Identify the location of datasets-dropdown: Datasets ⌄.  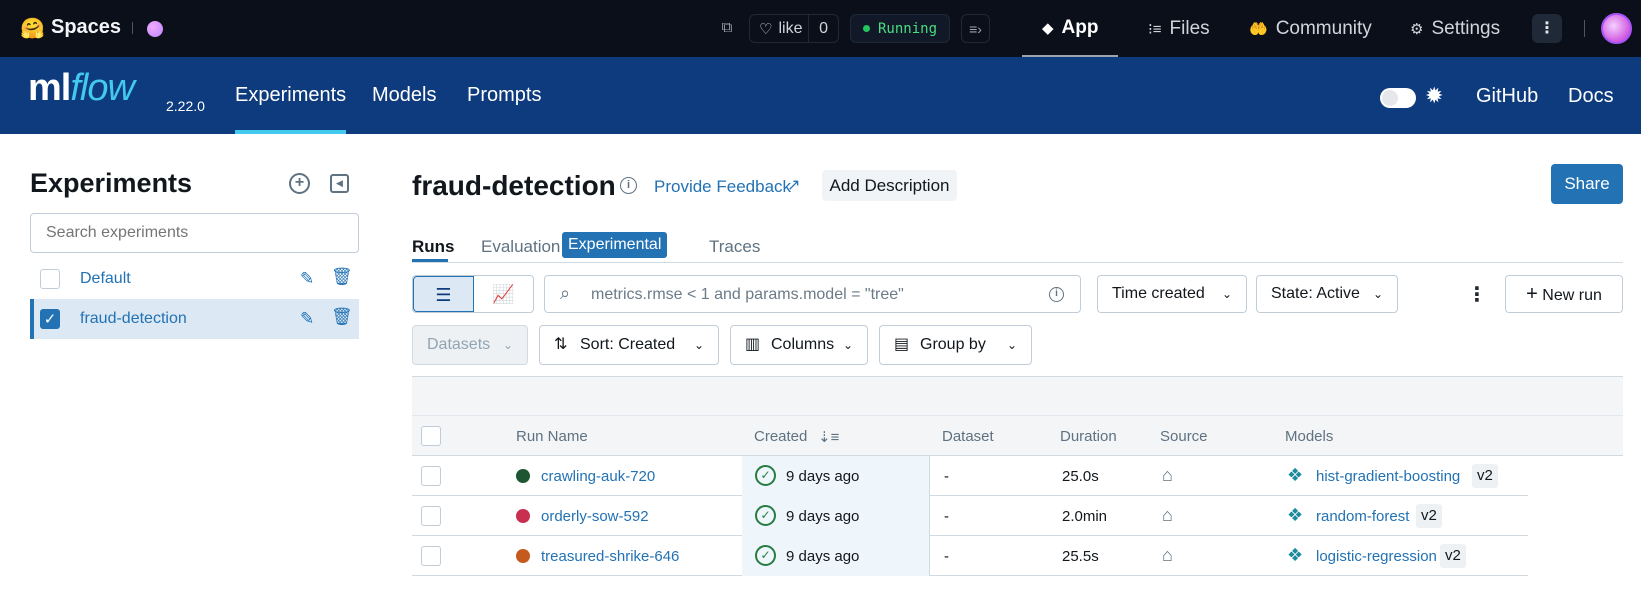
(470, 345).